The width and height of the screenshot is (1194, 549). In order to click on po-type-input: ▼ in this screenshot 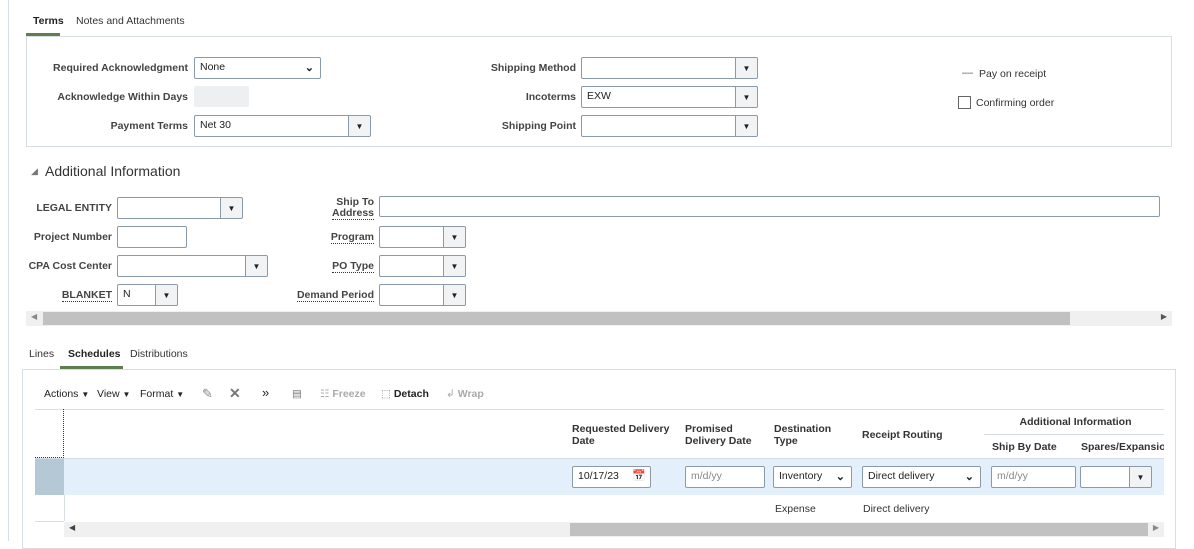, I will do `click(422, 266)`.